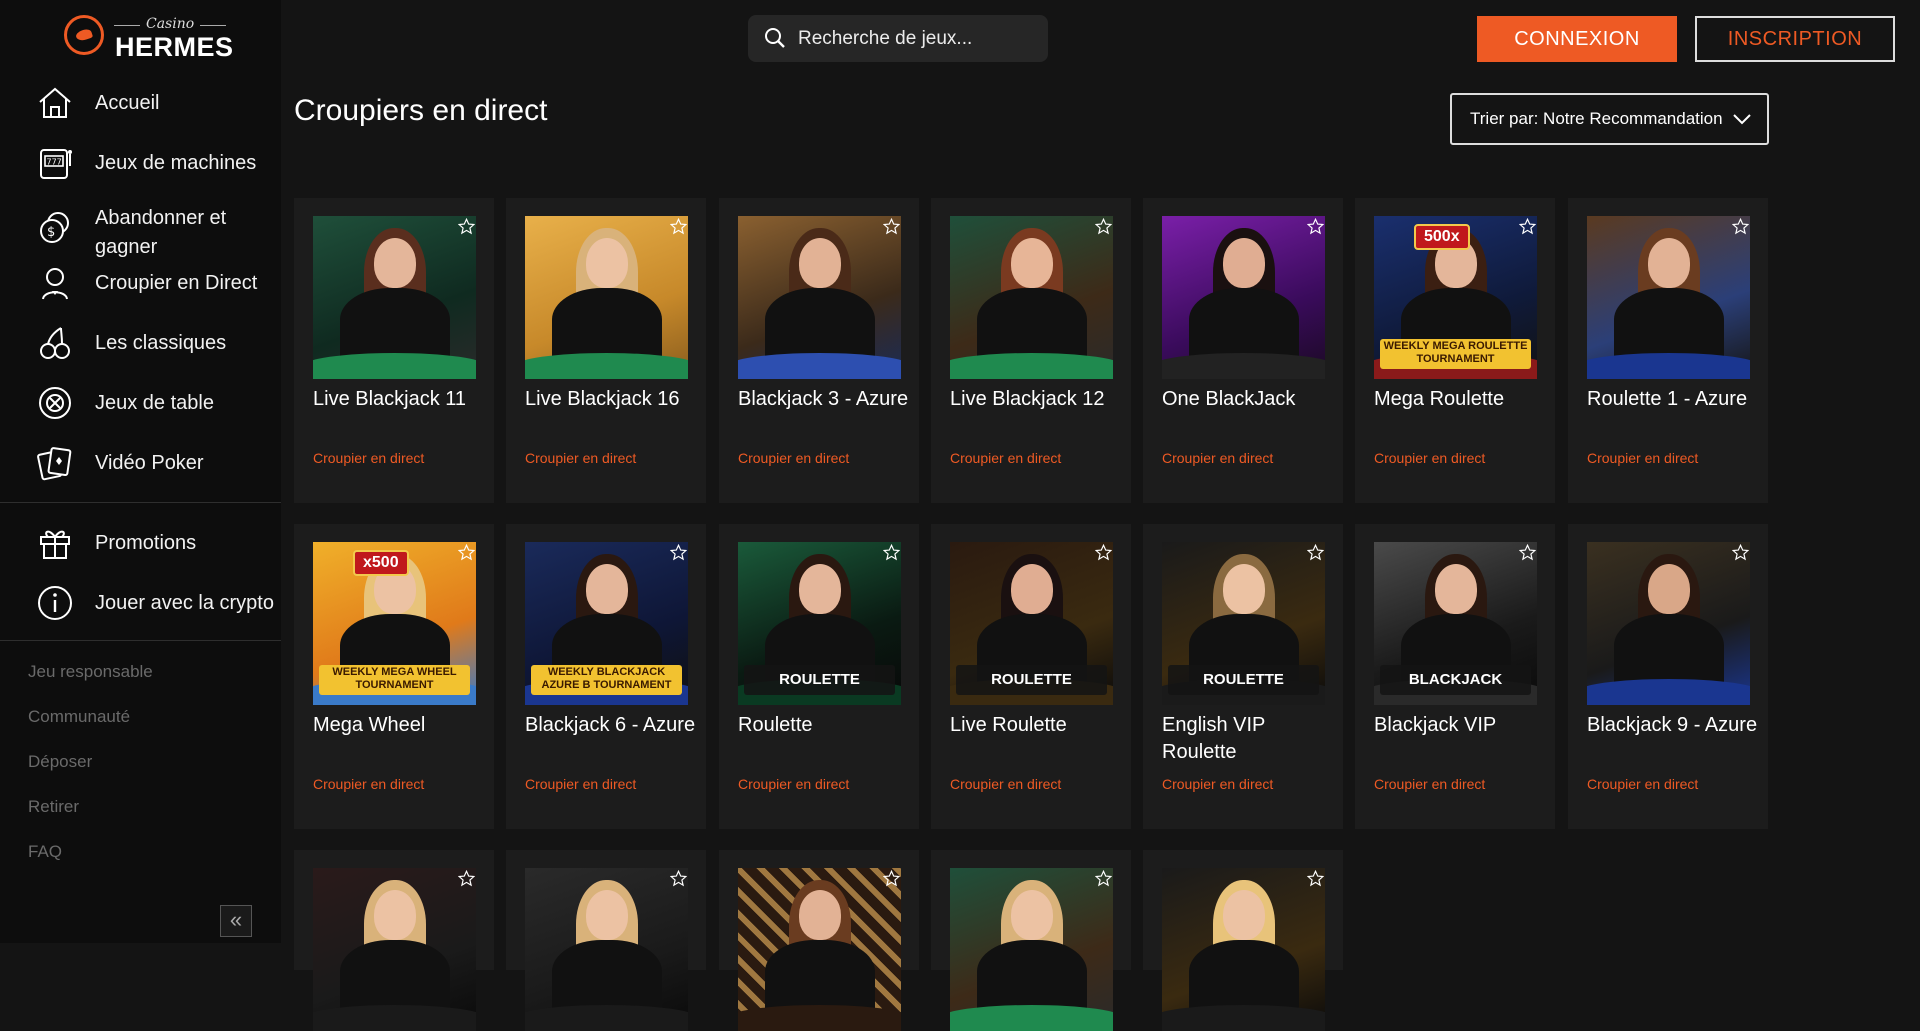 The width and height of the screenshot is (1920, 1031). What do you see at coordinates (1577, 39) in the screenshot?
I see `login-button: CONNEXION` at bounding box center [1577, 39].